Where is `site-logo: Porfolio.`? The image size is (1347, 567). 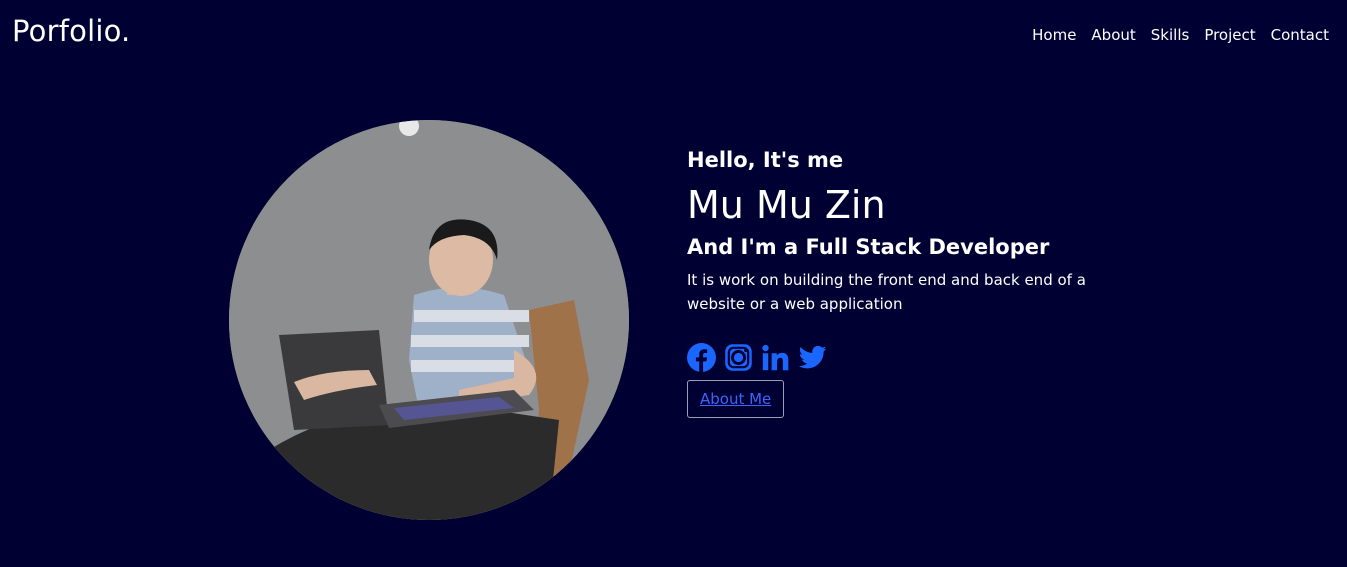 site-logo: Porfolio. is located at coordinates (71, 31).